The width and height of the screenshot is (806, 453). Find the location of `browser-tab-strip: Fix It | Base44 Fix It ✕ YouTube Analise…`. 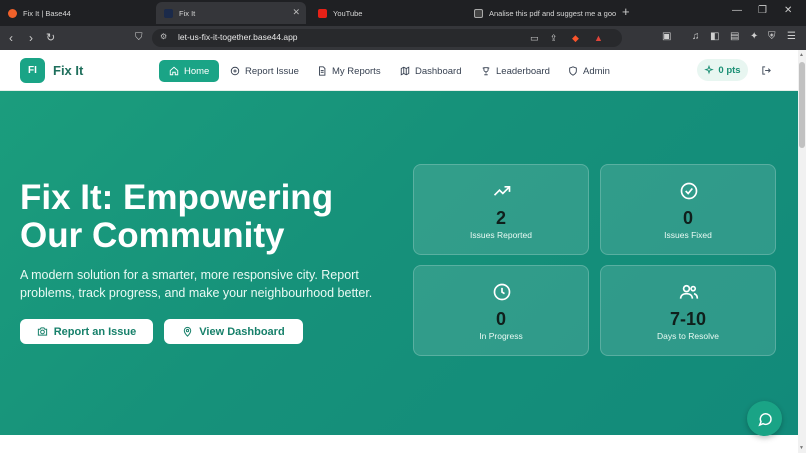

browser-tab-strip: Fix It | Base44 Fix It ✕ YouTube Analise… is located at coordinates (403, 13).